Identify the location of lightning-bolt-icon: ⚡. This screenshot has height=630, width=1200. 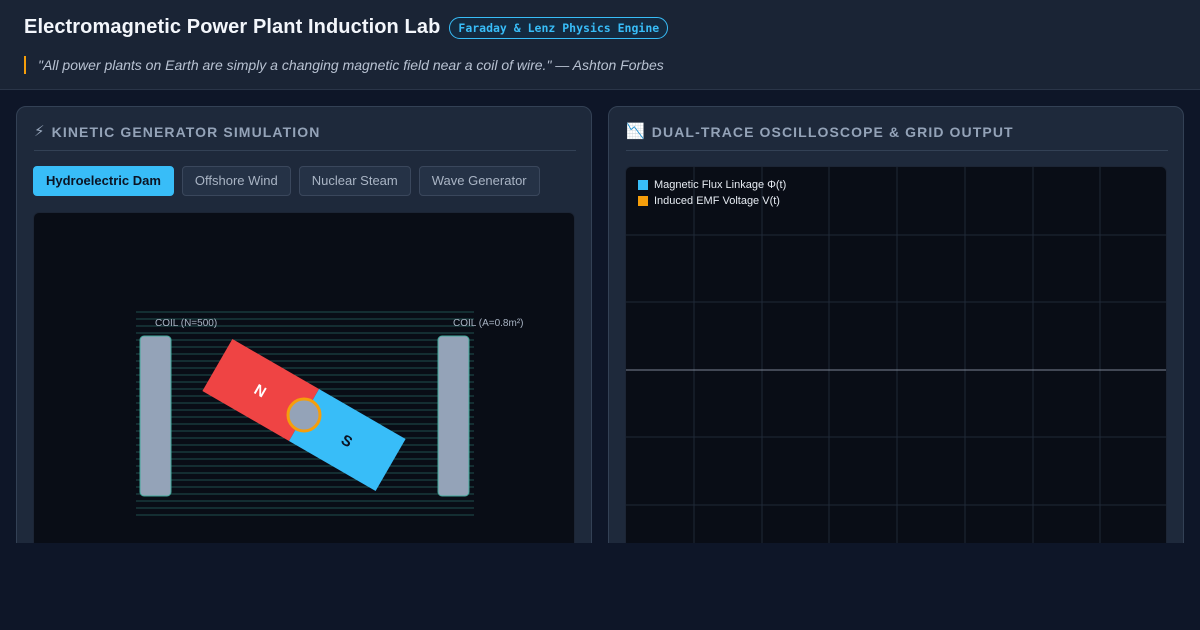
(40, 131).